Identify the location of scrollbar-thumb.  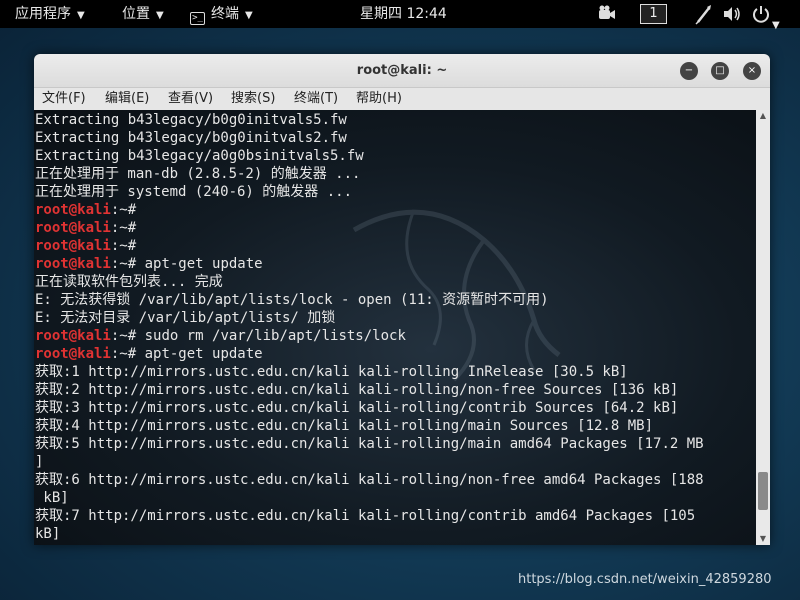
(763, 491).